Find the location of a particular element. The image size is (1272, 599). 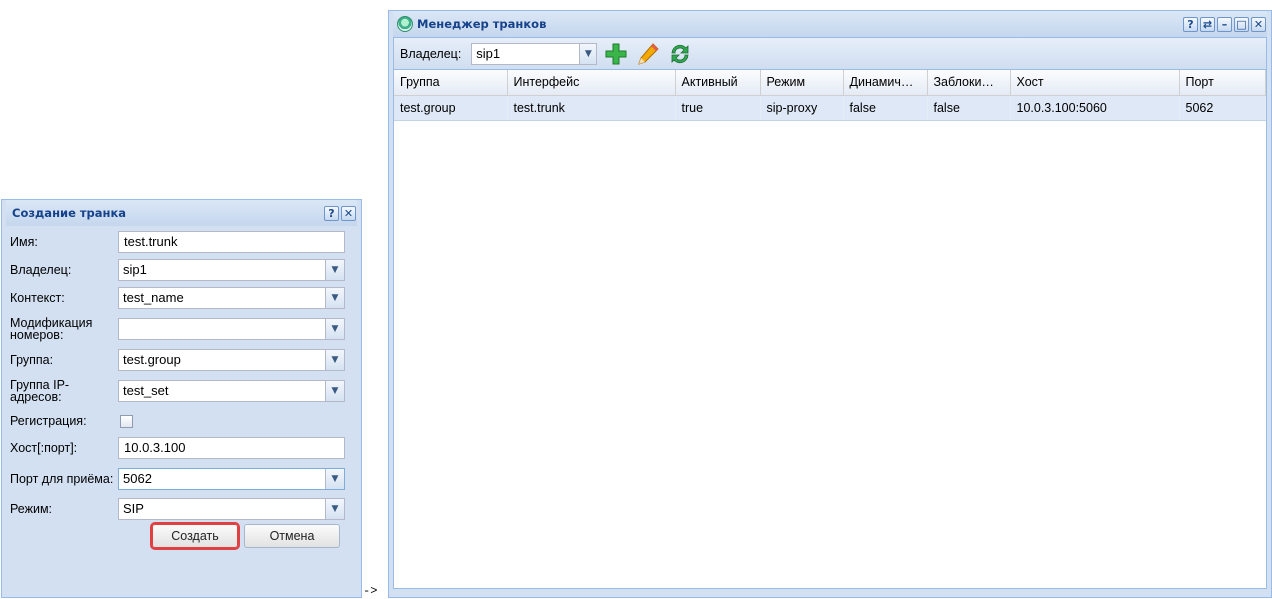

refresh-button is located at coordinates (680, 54).